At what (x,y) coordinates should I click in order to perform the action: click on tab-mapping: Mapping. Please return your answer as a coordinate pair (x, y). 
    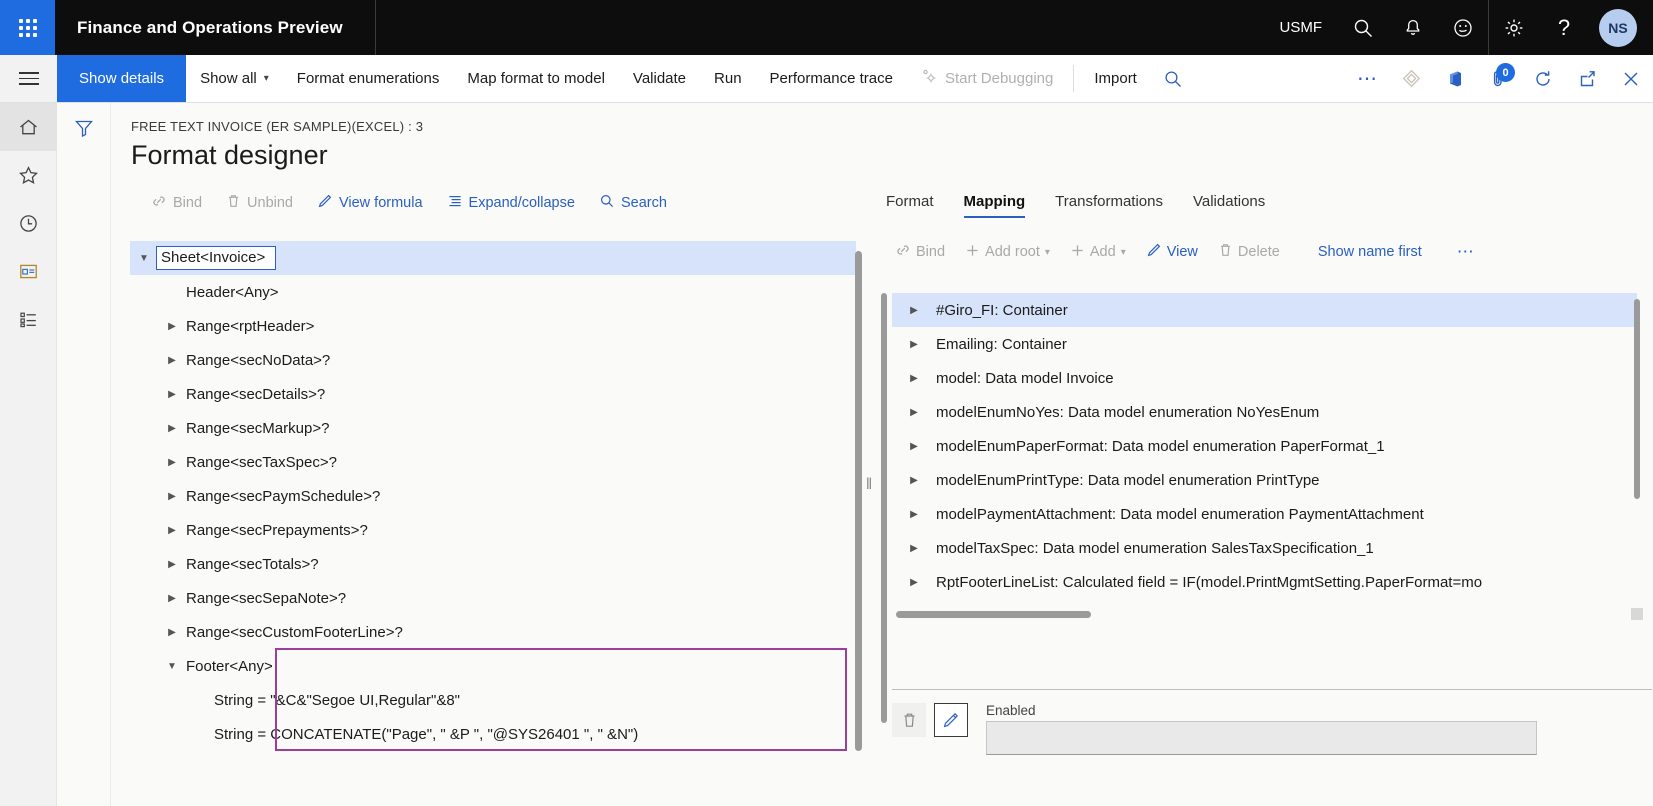
    Looking at the image, I should click on (994, 205).